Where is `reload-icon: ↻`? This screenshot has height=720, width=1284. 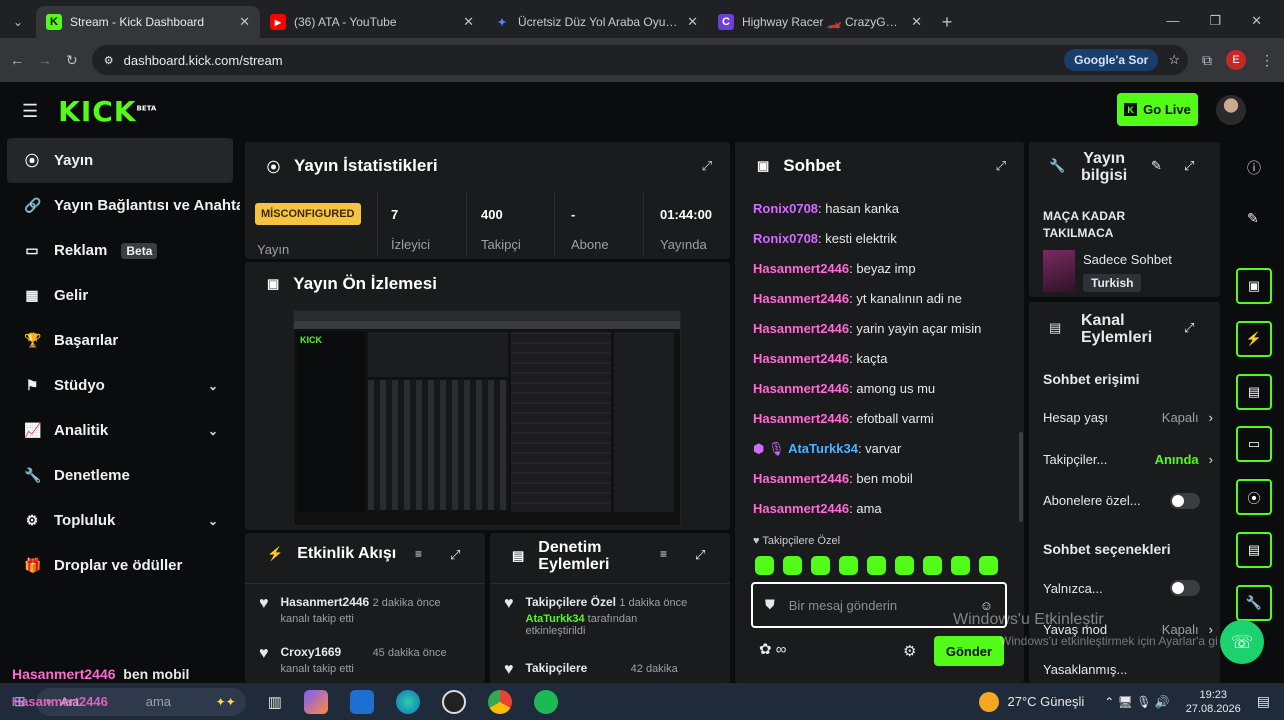
reload-icon: ↻ is located at coordinates (72, 60).